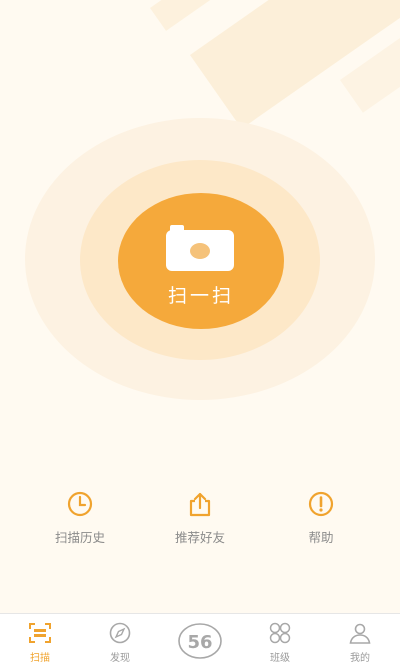  What do you see at coordinates (280, 658) in the screenshot?
I see `tab-class-label: 班级` at bounding box center [280, 658].